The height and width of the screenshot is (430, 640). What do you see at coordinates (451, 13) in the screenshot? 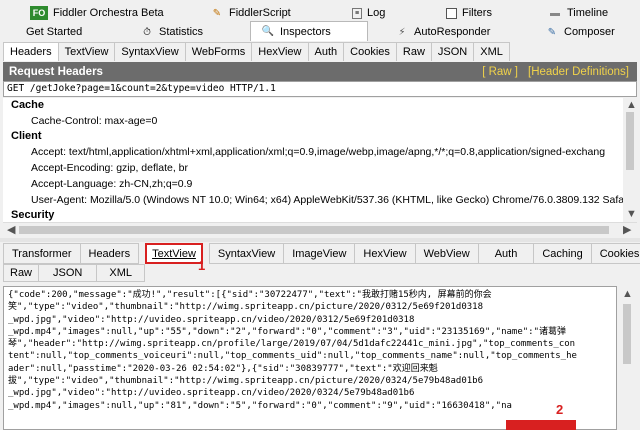
I see `checkbox-icon` at bounding box center [451, 13].